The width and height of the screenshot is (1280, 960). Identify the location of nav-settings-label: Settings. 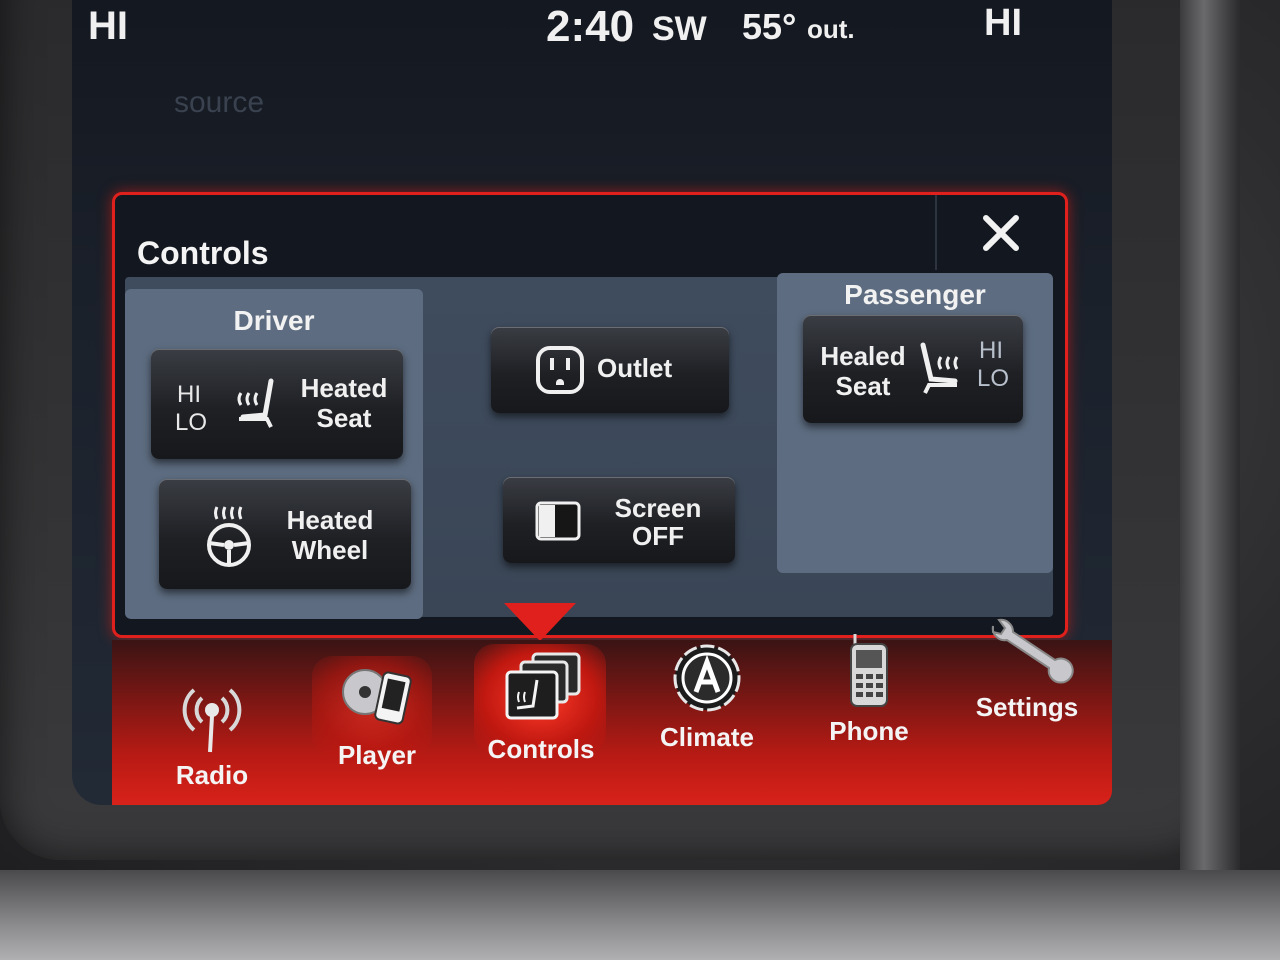
(1027, 707).